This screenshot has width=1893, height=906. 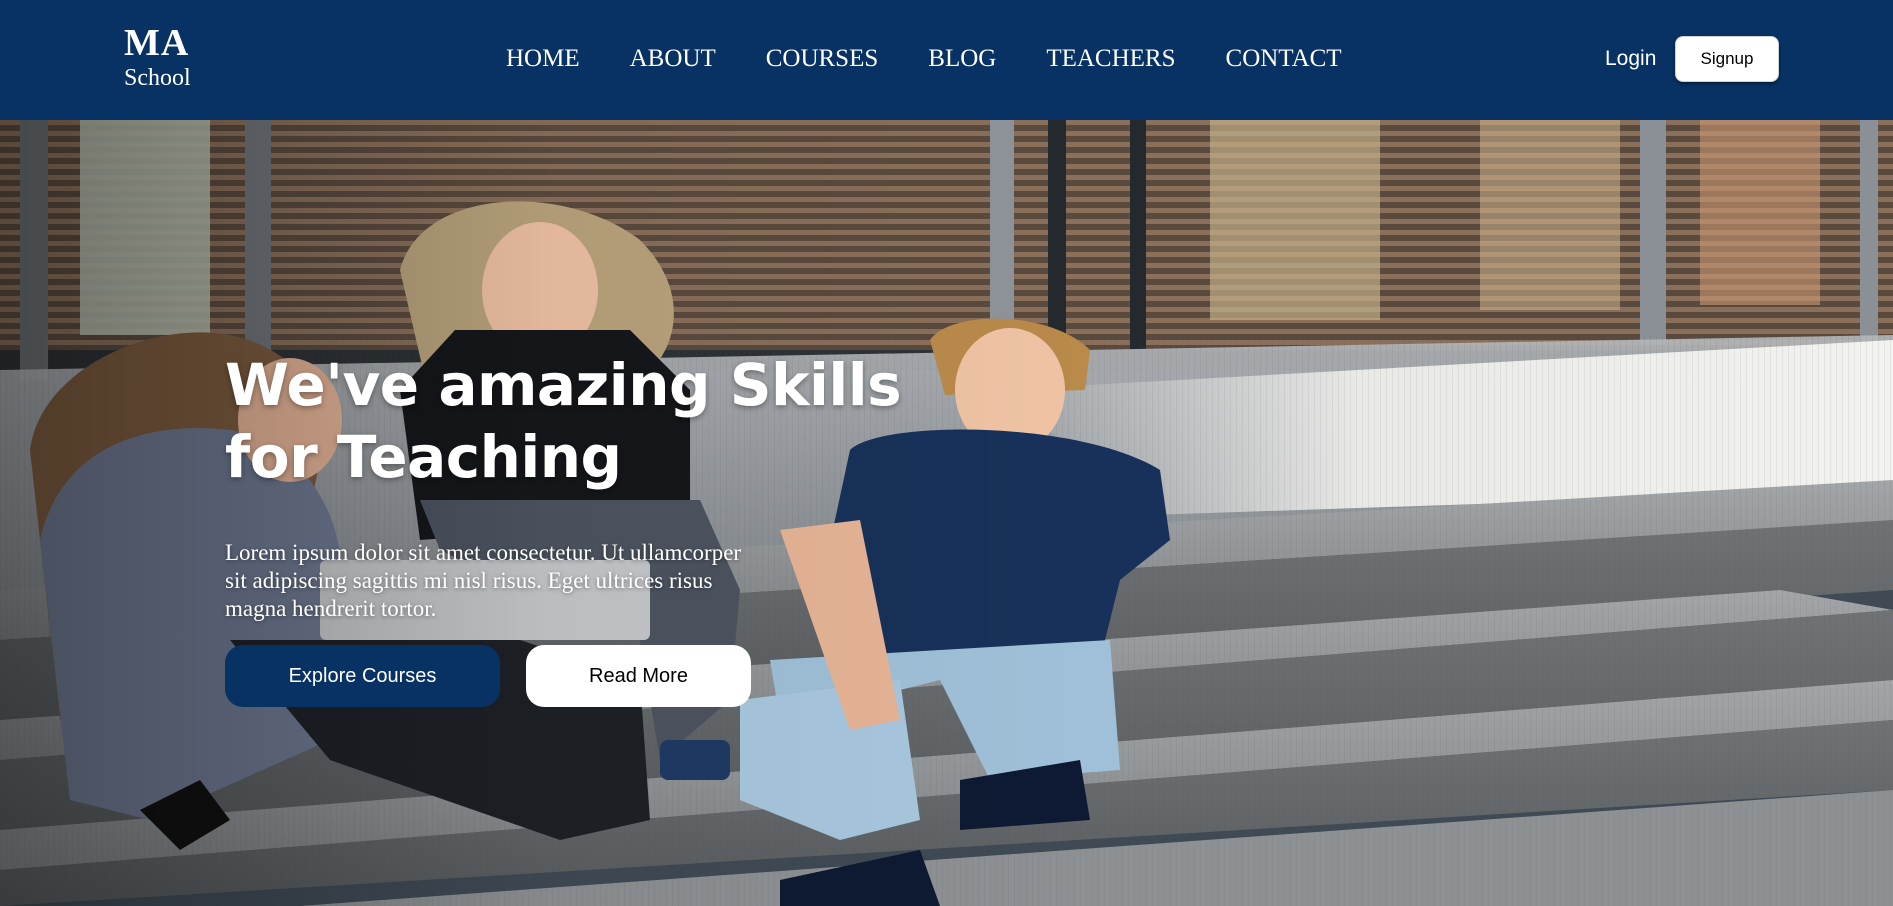 I want to click on nav-link-teachers: TEACHERS, so click(x=1110, y=59).